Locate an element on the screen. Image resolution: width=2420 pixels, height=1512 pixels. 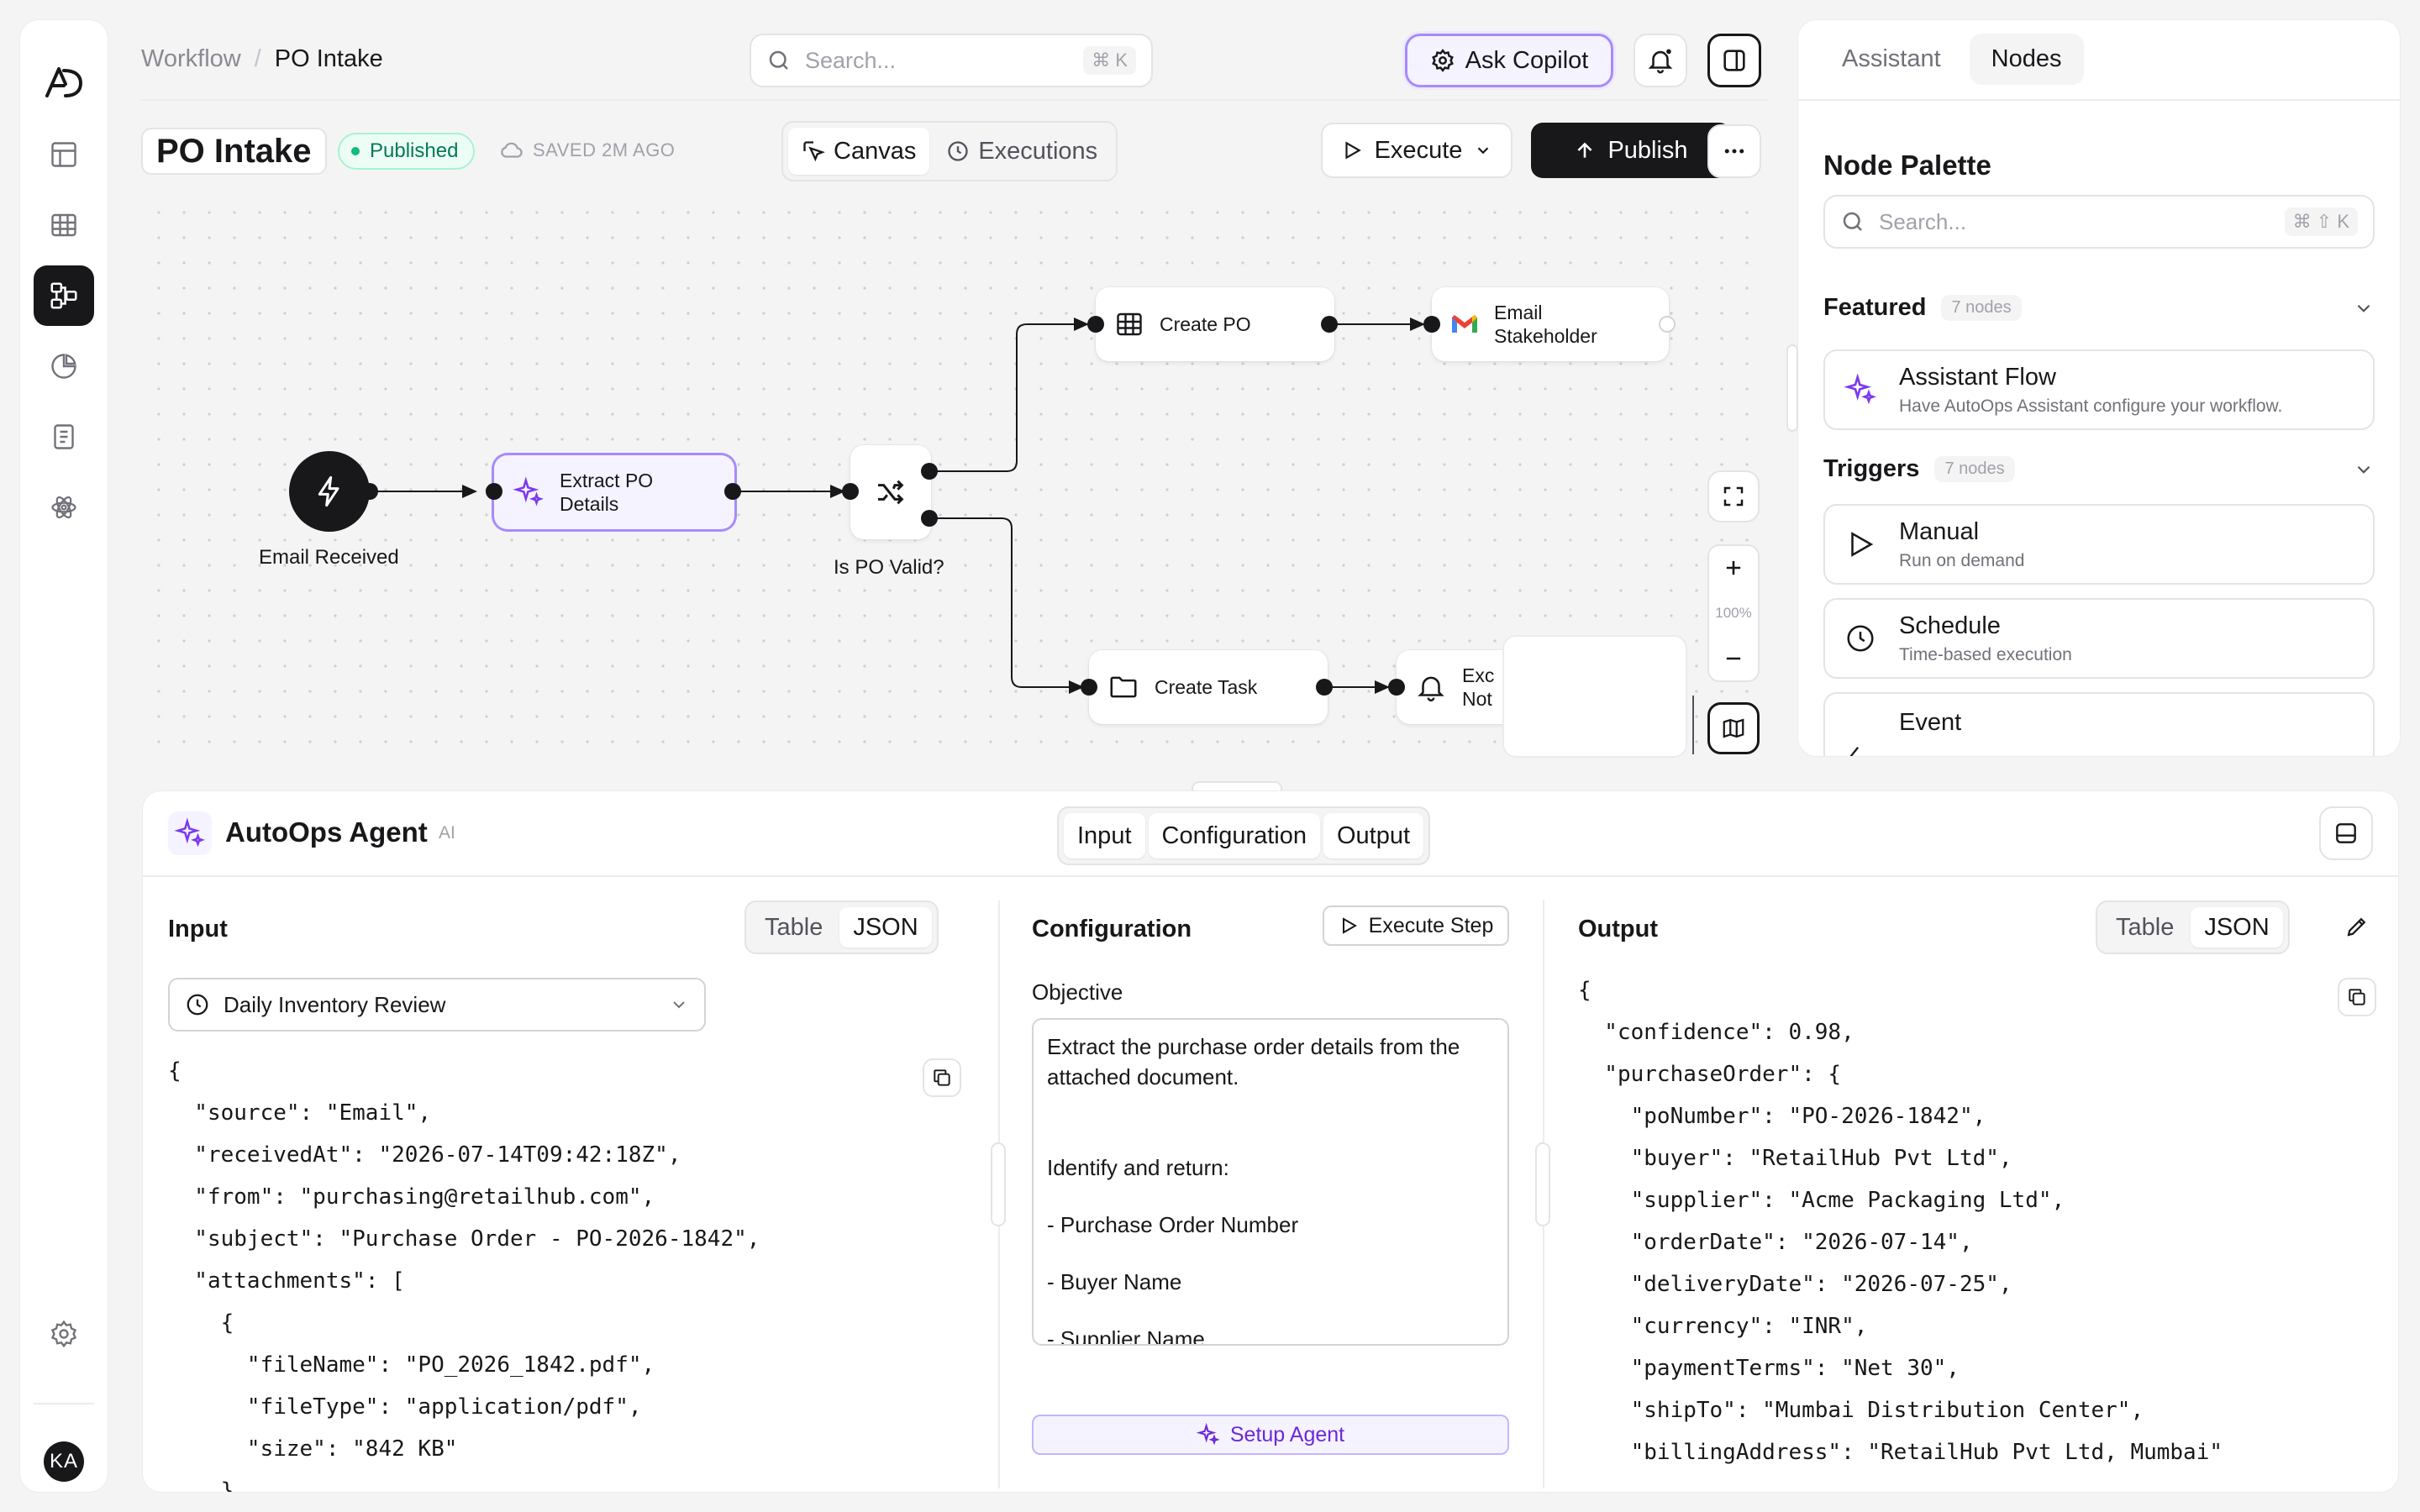
settings-icon is located at coordinates (64, 1334).